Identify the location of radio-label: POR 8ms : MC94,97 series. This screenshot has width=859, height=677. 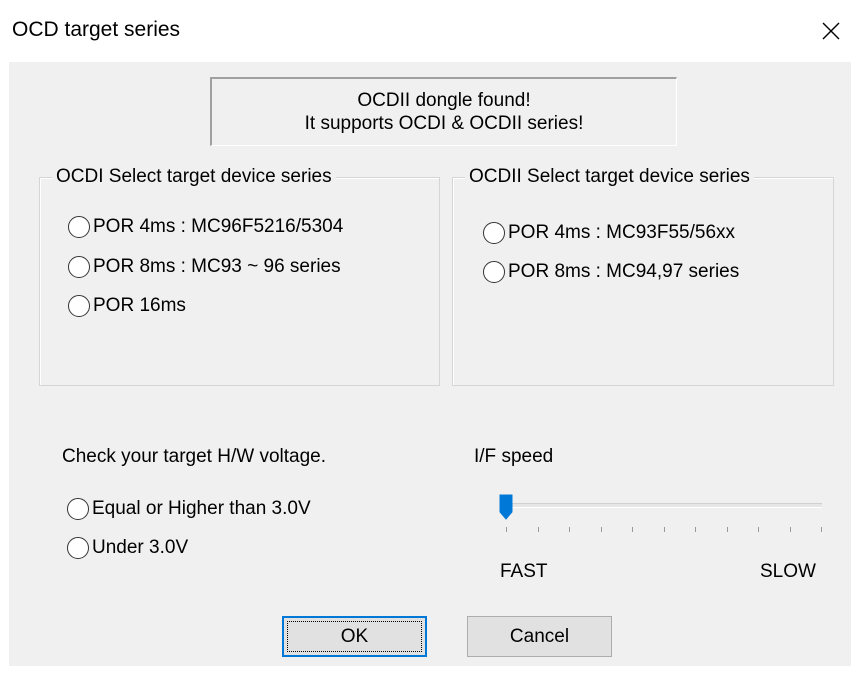
(624, 271).